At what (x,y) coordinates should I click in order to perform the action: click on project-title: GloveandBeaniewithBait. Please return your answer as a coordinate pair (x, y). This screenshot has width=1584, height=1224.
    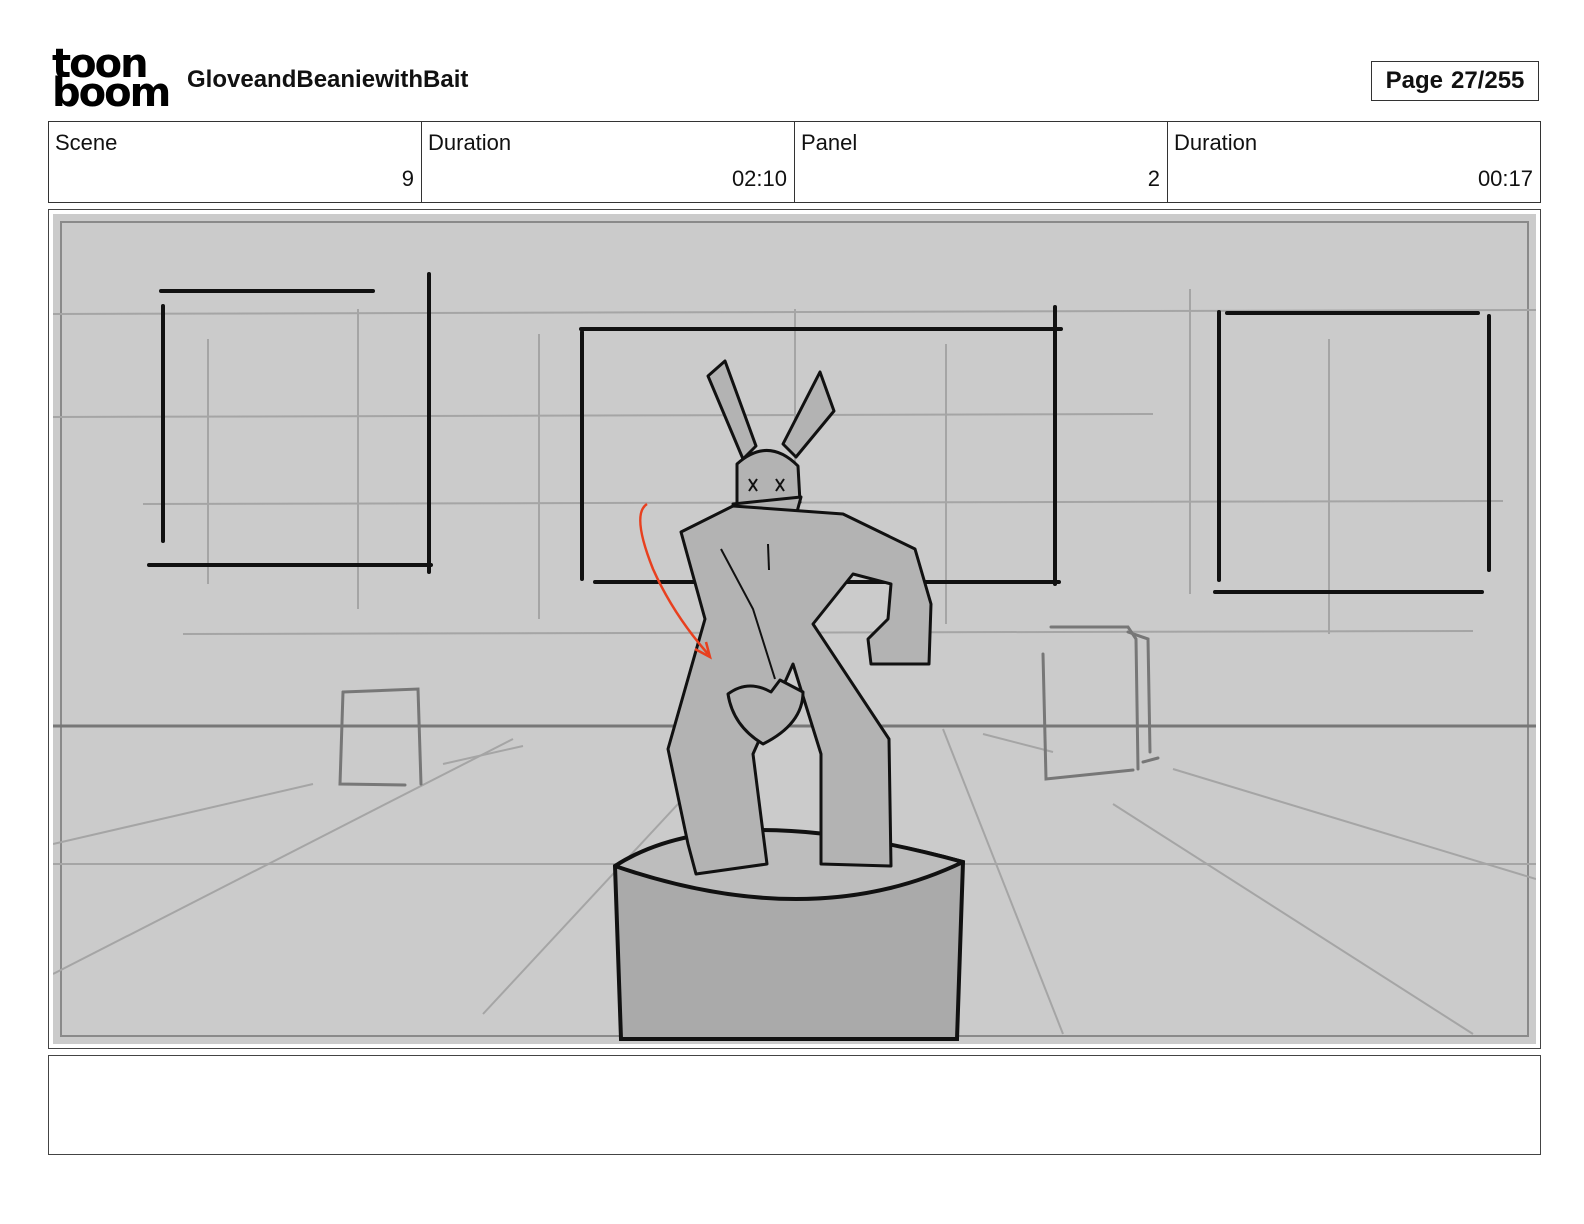
    Looking at the image, I should click on (328, 79).